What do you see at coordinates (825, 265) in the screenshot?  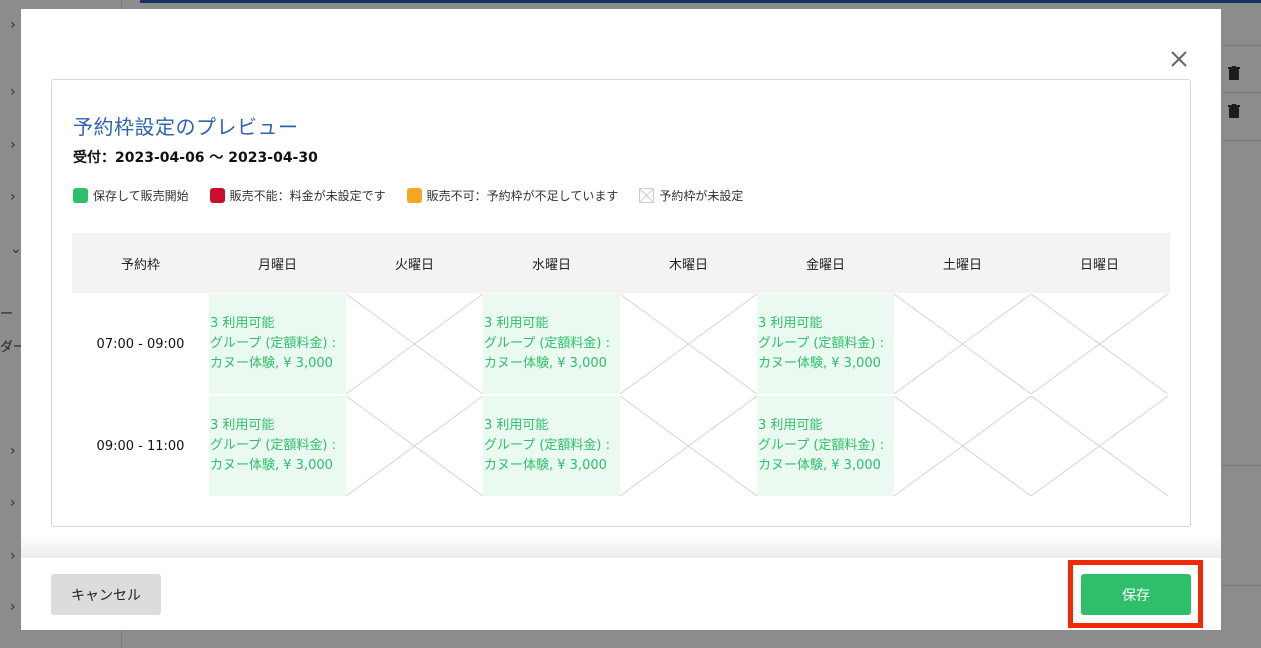 I see `header-friday: 金曜日` at bounding box center [825, 265].